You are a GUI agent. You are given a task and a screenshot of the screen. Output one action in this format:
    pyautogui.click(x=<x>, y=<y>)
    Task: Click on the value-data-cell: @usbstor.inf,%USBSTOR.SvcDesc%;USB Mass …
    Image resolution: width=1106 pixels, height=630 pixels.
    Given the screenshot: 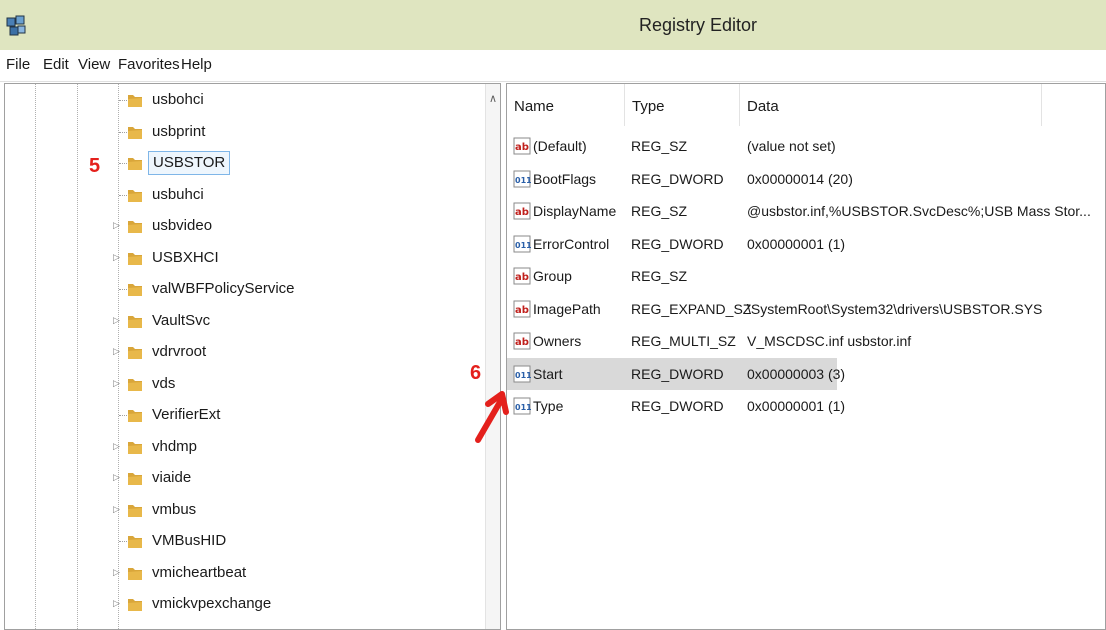 What is the action you would take?
    pyautogui.click(x=919, y=211)
    